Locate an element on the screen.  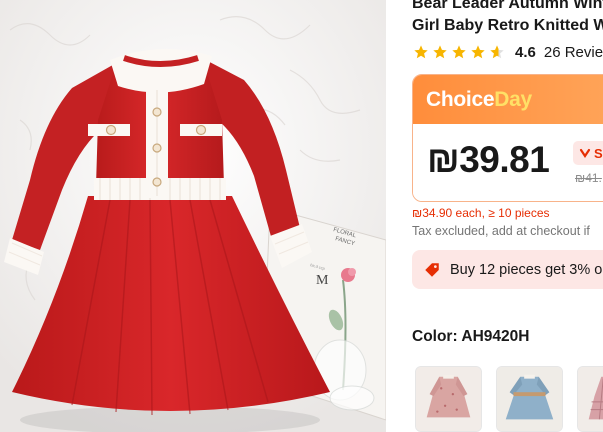
color-option-pink-floral is located at coordinates (448, 399).